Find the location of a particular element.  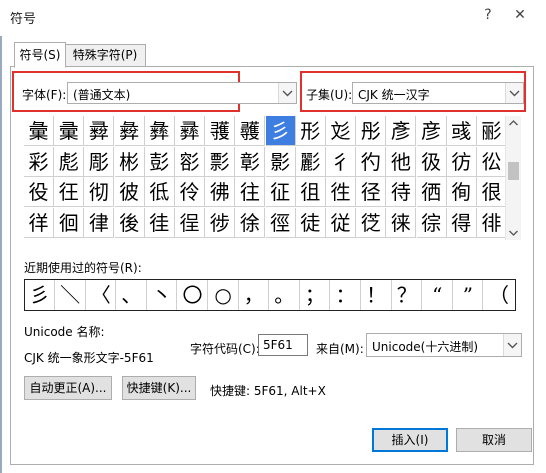

symbol-cell: 役 is located at coordinates (39, 192).